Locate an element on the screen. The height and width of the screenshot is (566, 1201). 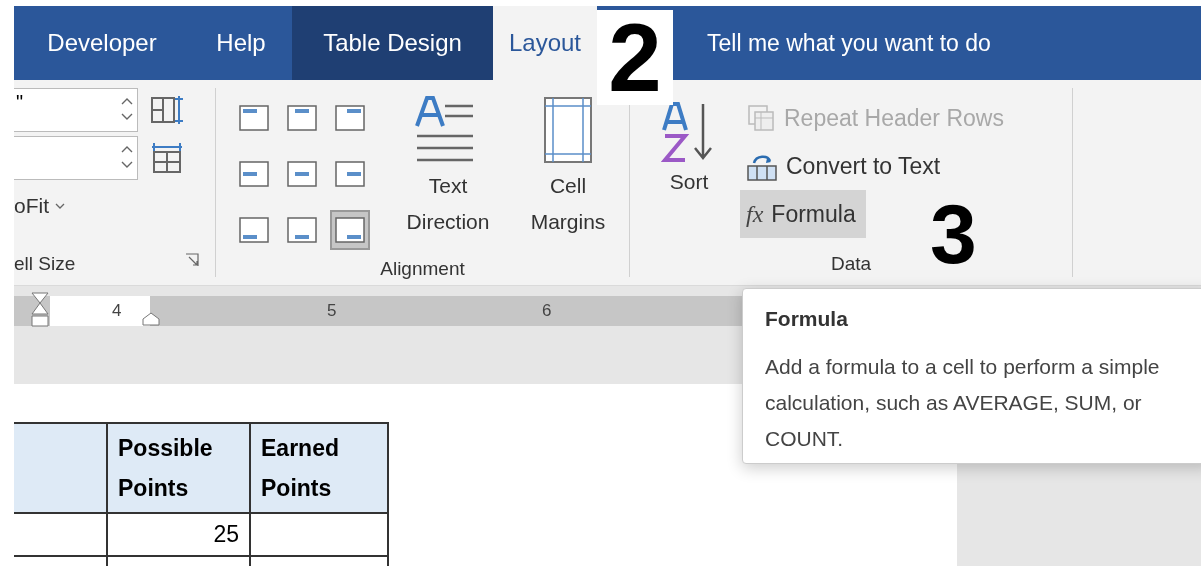
dialog-launcher-icon is located at coordinates (192, 260).